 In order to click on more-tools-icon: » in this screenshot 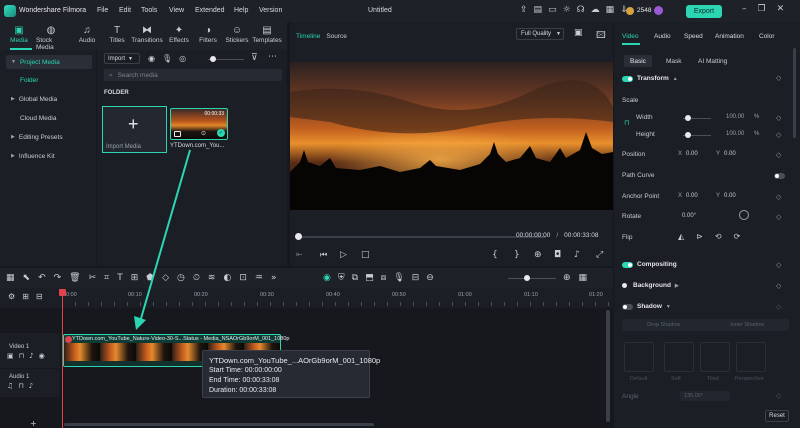, I will do `click(274, 278)`.